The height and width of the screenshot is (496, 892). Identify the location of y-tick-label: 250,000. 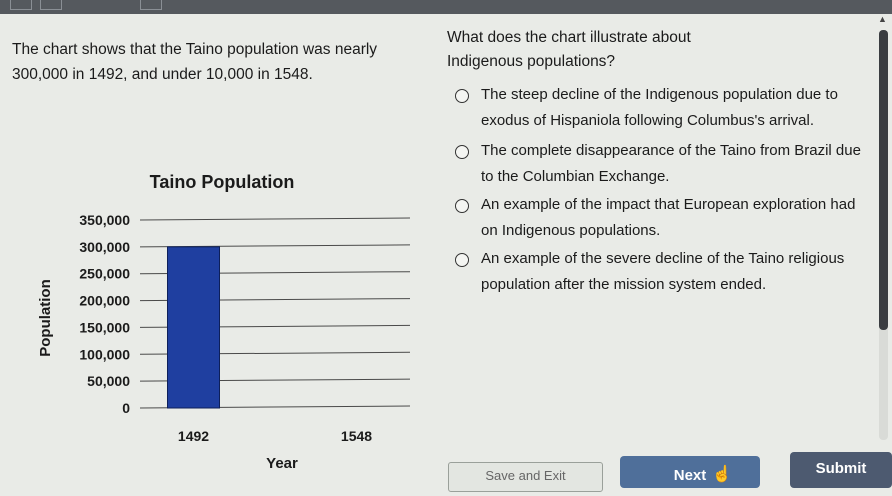
(104, 274).